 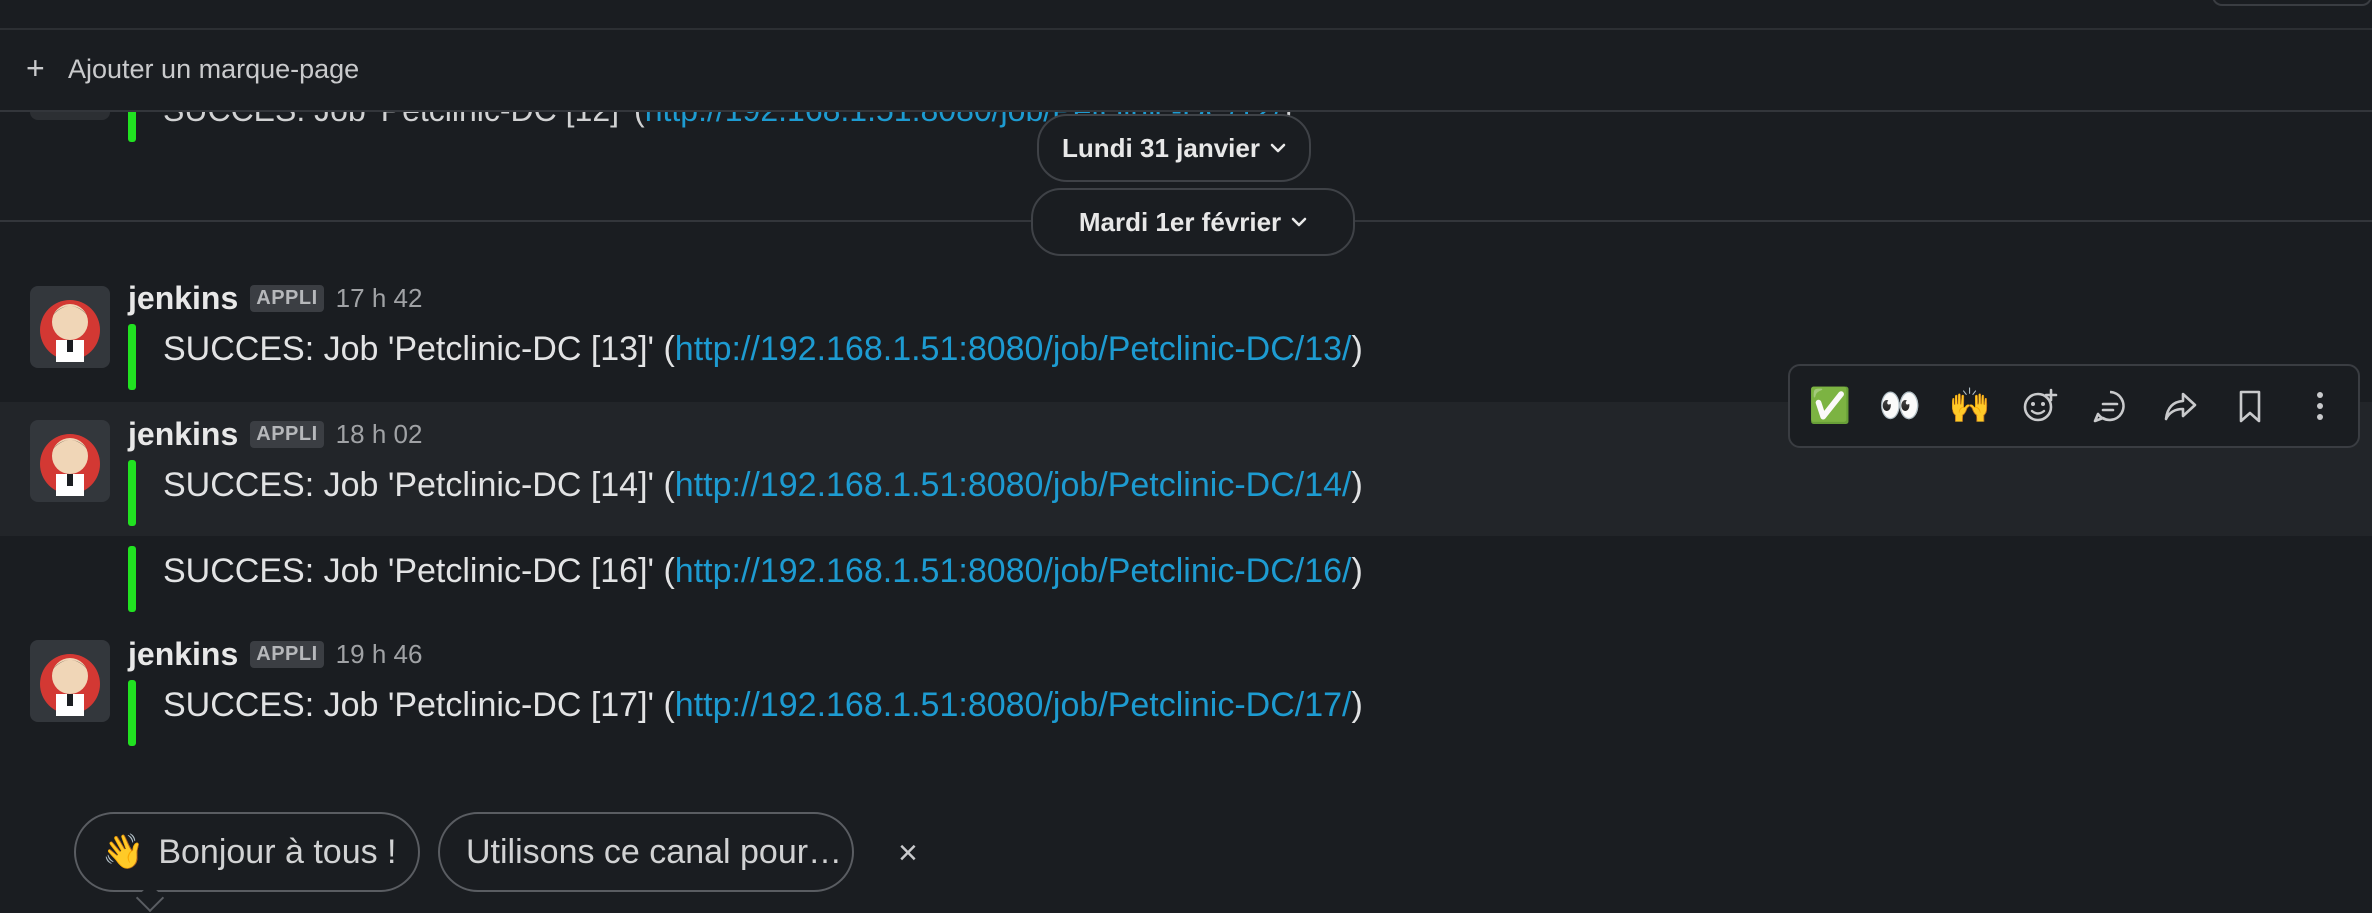 I want to click on message-actions-toolbar: ✅ 👀 🙌, so click(x=2074, y=406).